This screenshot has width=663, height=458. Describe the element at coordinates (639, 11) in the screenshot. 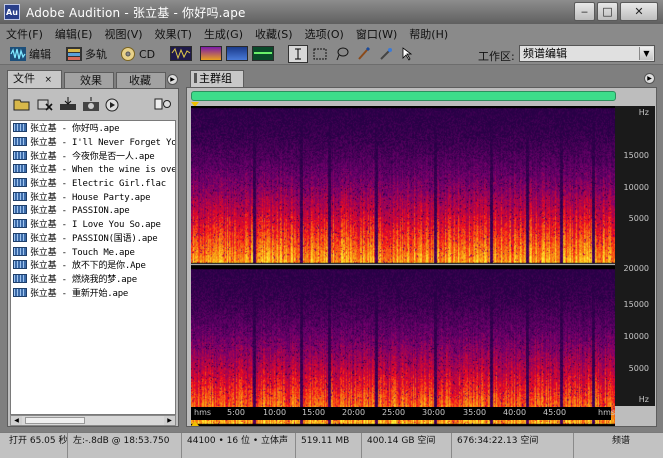

I see `close-button: ✕` at that location.